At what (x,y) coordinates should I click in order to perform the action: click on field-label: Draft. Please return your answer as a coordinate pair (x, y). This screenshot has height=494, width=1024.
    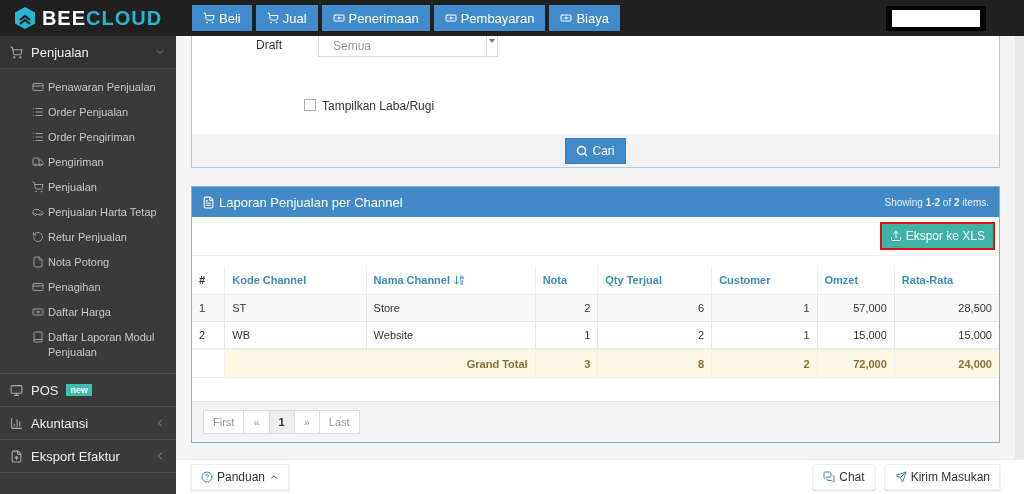
    Looking at the image, I should click on (269, 44).